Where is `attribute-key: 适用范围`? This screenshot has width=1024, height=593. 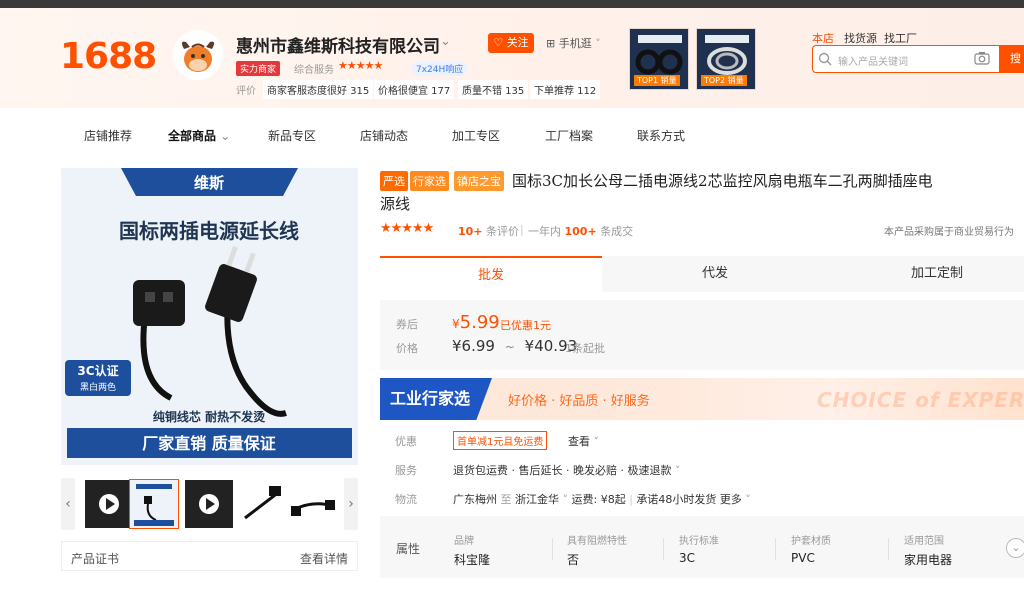 attribute-key: 适用范围 is located at coordinates (924, 541).